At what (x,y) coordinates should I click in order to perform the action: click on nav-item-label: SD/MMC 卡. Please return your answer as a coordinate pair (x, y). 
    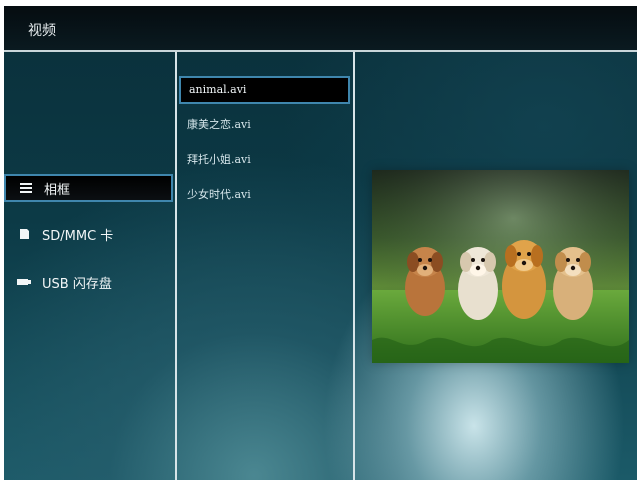
    Looking at the image, I should click on (78, 236).